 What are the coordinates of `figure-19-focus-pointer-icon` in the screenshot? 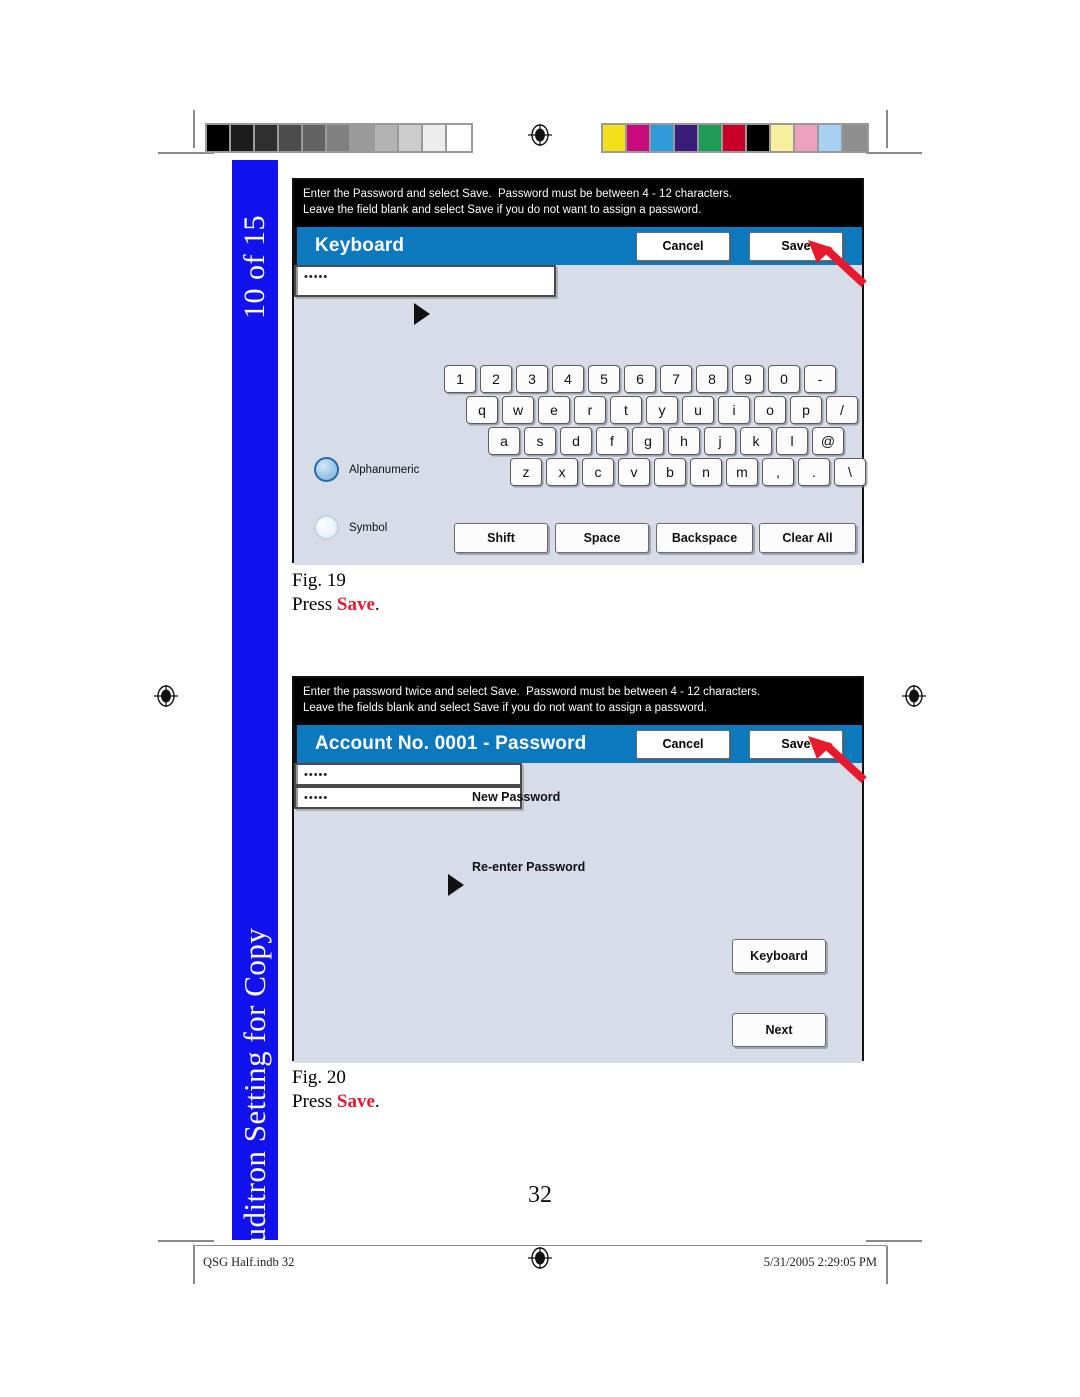 It's located at (422, 314).